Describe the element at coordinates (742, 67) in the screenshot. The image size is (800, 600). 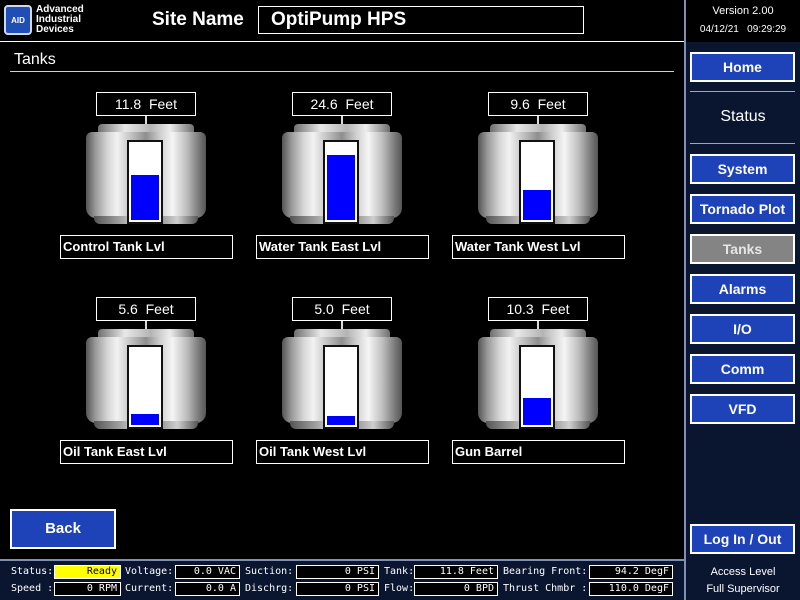
I see `home-button: Home` at that location.